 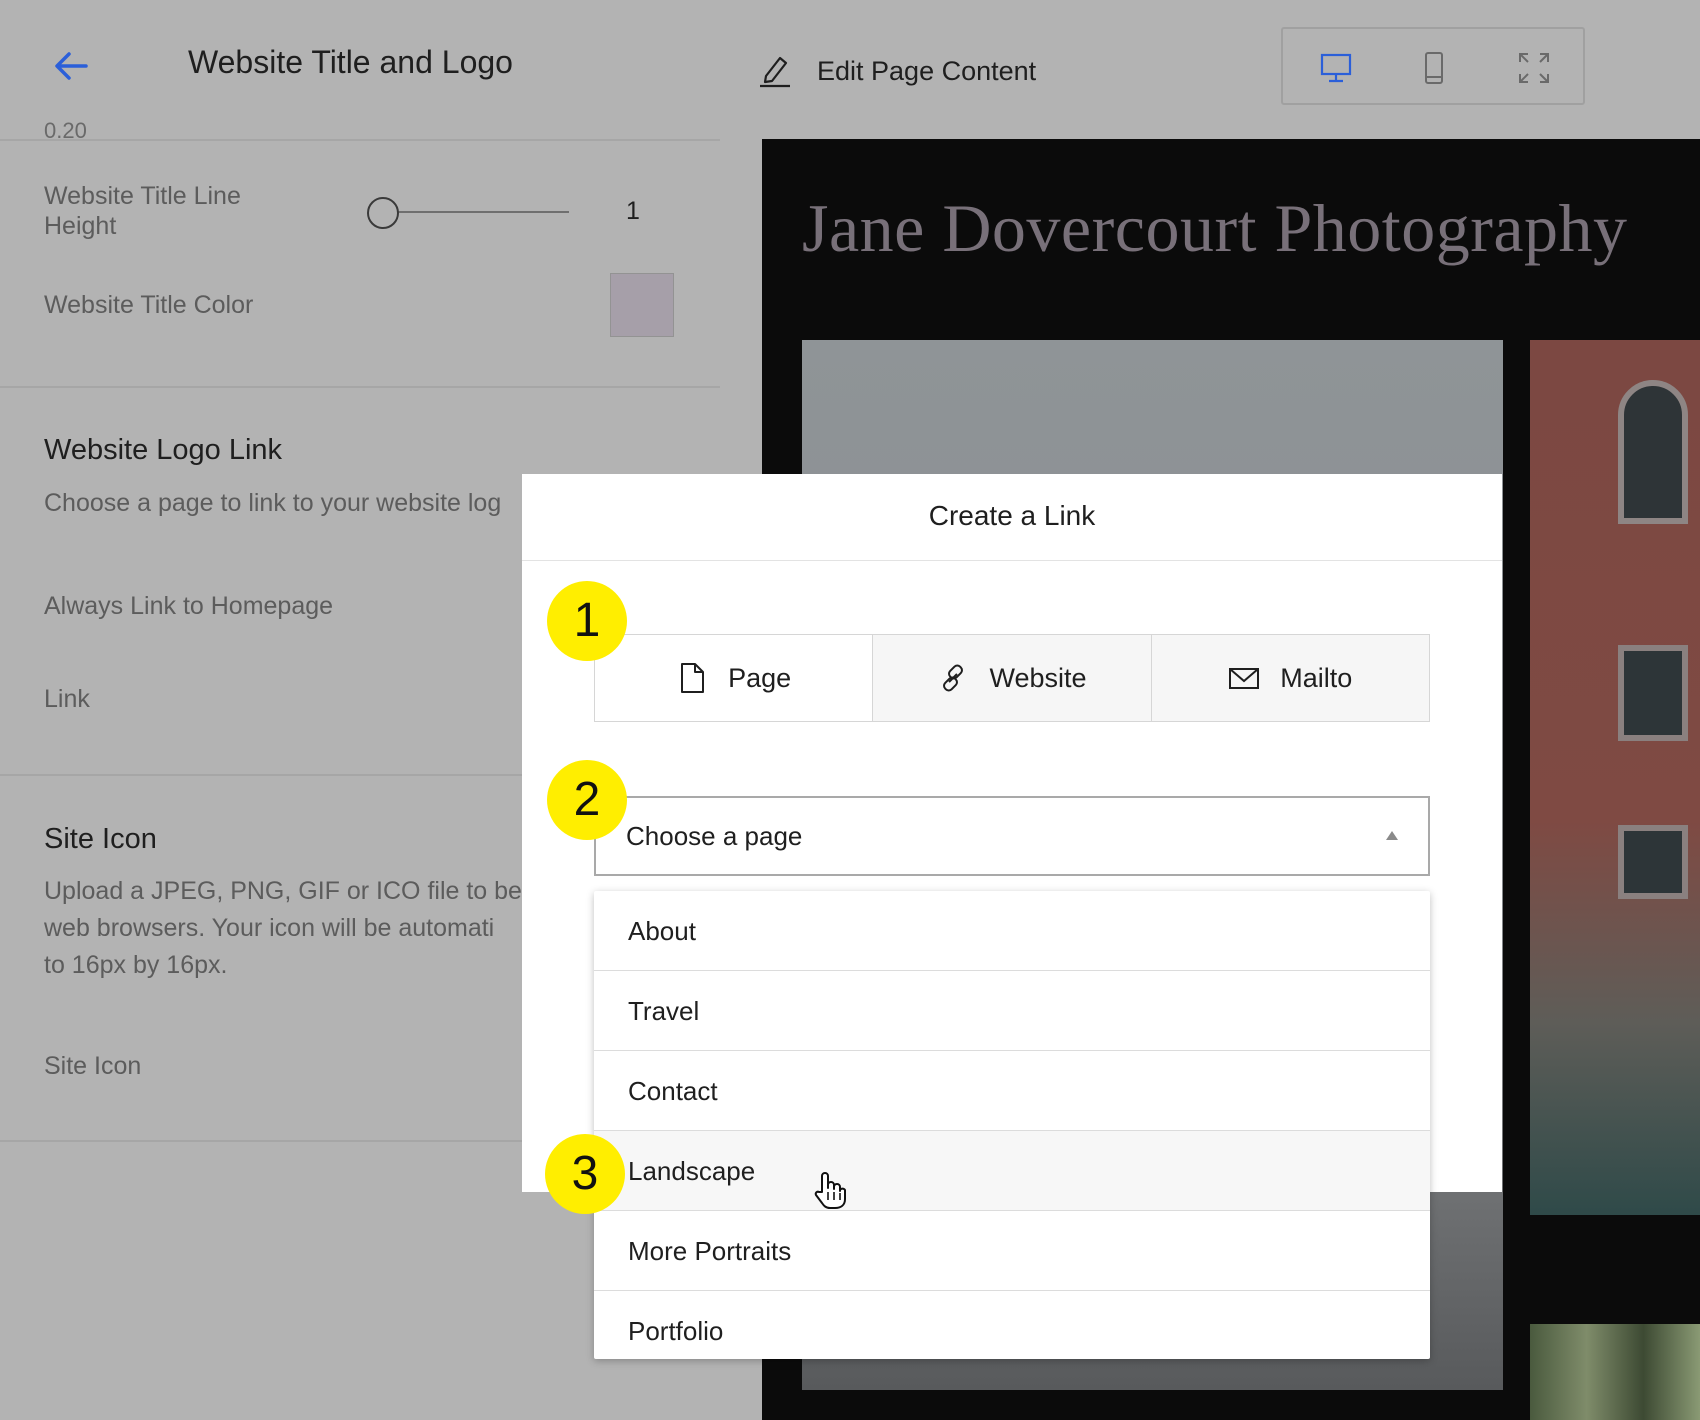 What do you see at coordinates (67, 699) in the screenshot?
I see `link-label: Link` at bounding box center [67, 699].